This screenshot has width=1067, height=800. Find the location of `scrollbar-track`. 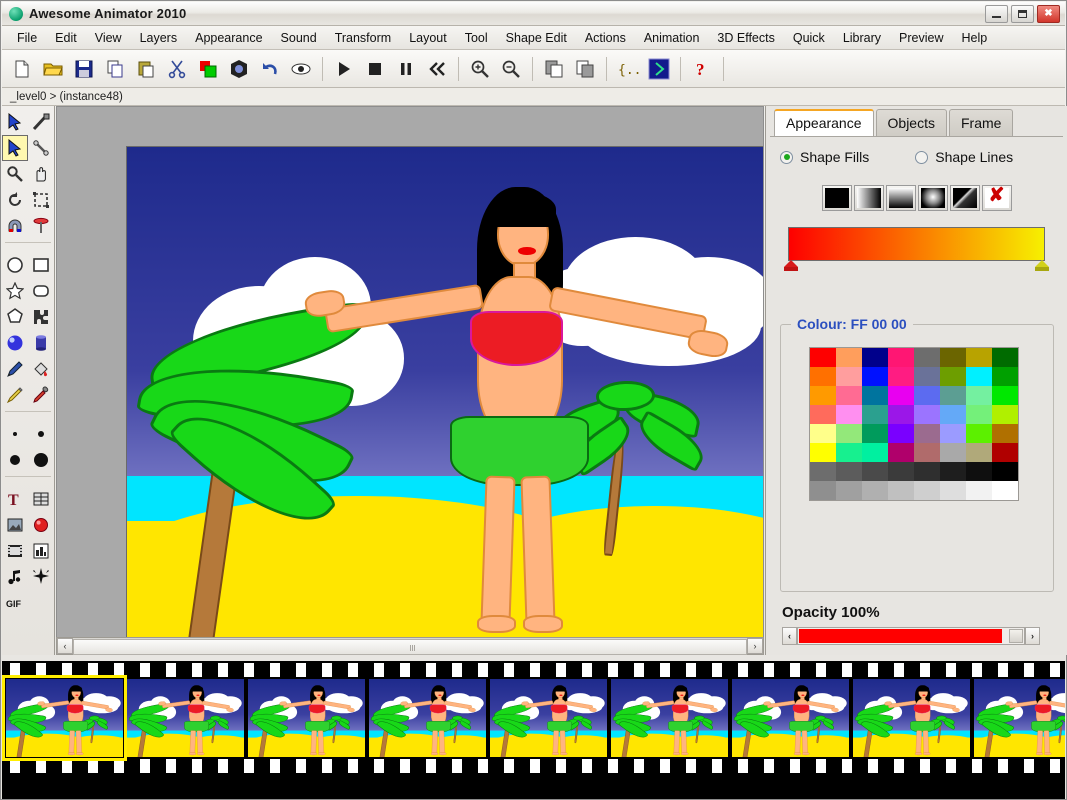

scrollbar-track is located at coordinates (410, 646).